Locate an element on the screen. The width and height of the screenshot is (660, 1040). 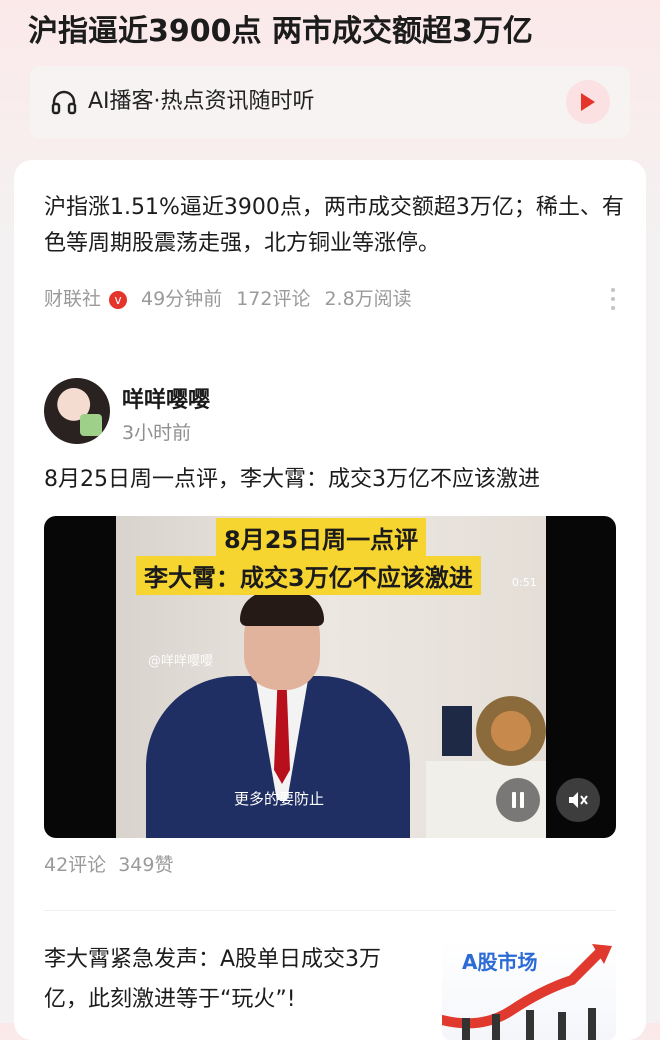
news-reads: 2.8万阅读 is located at coordinates (368, 299).